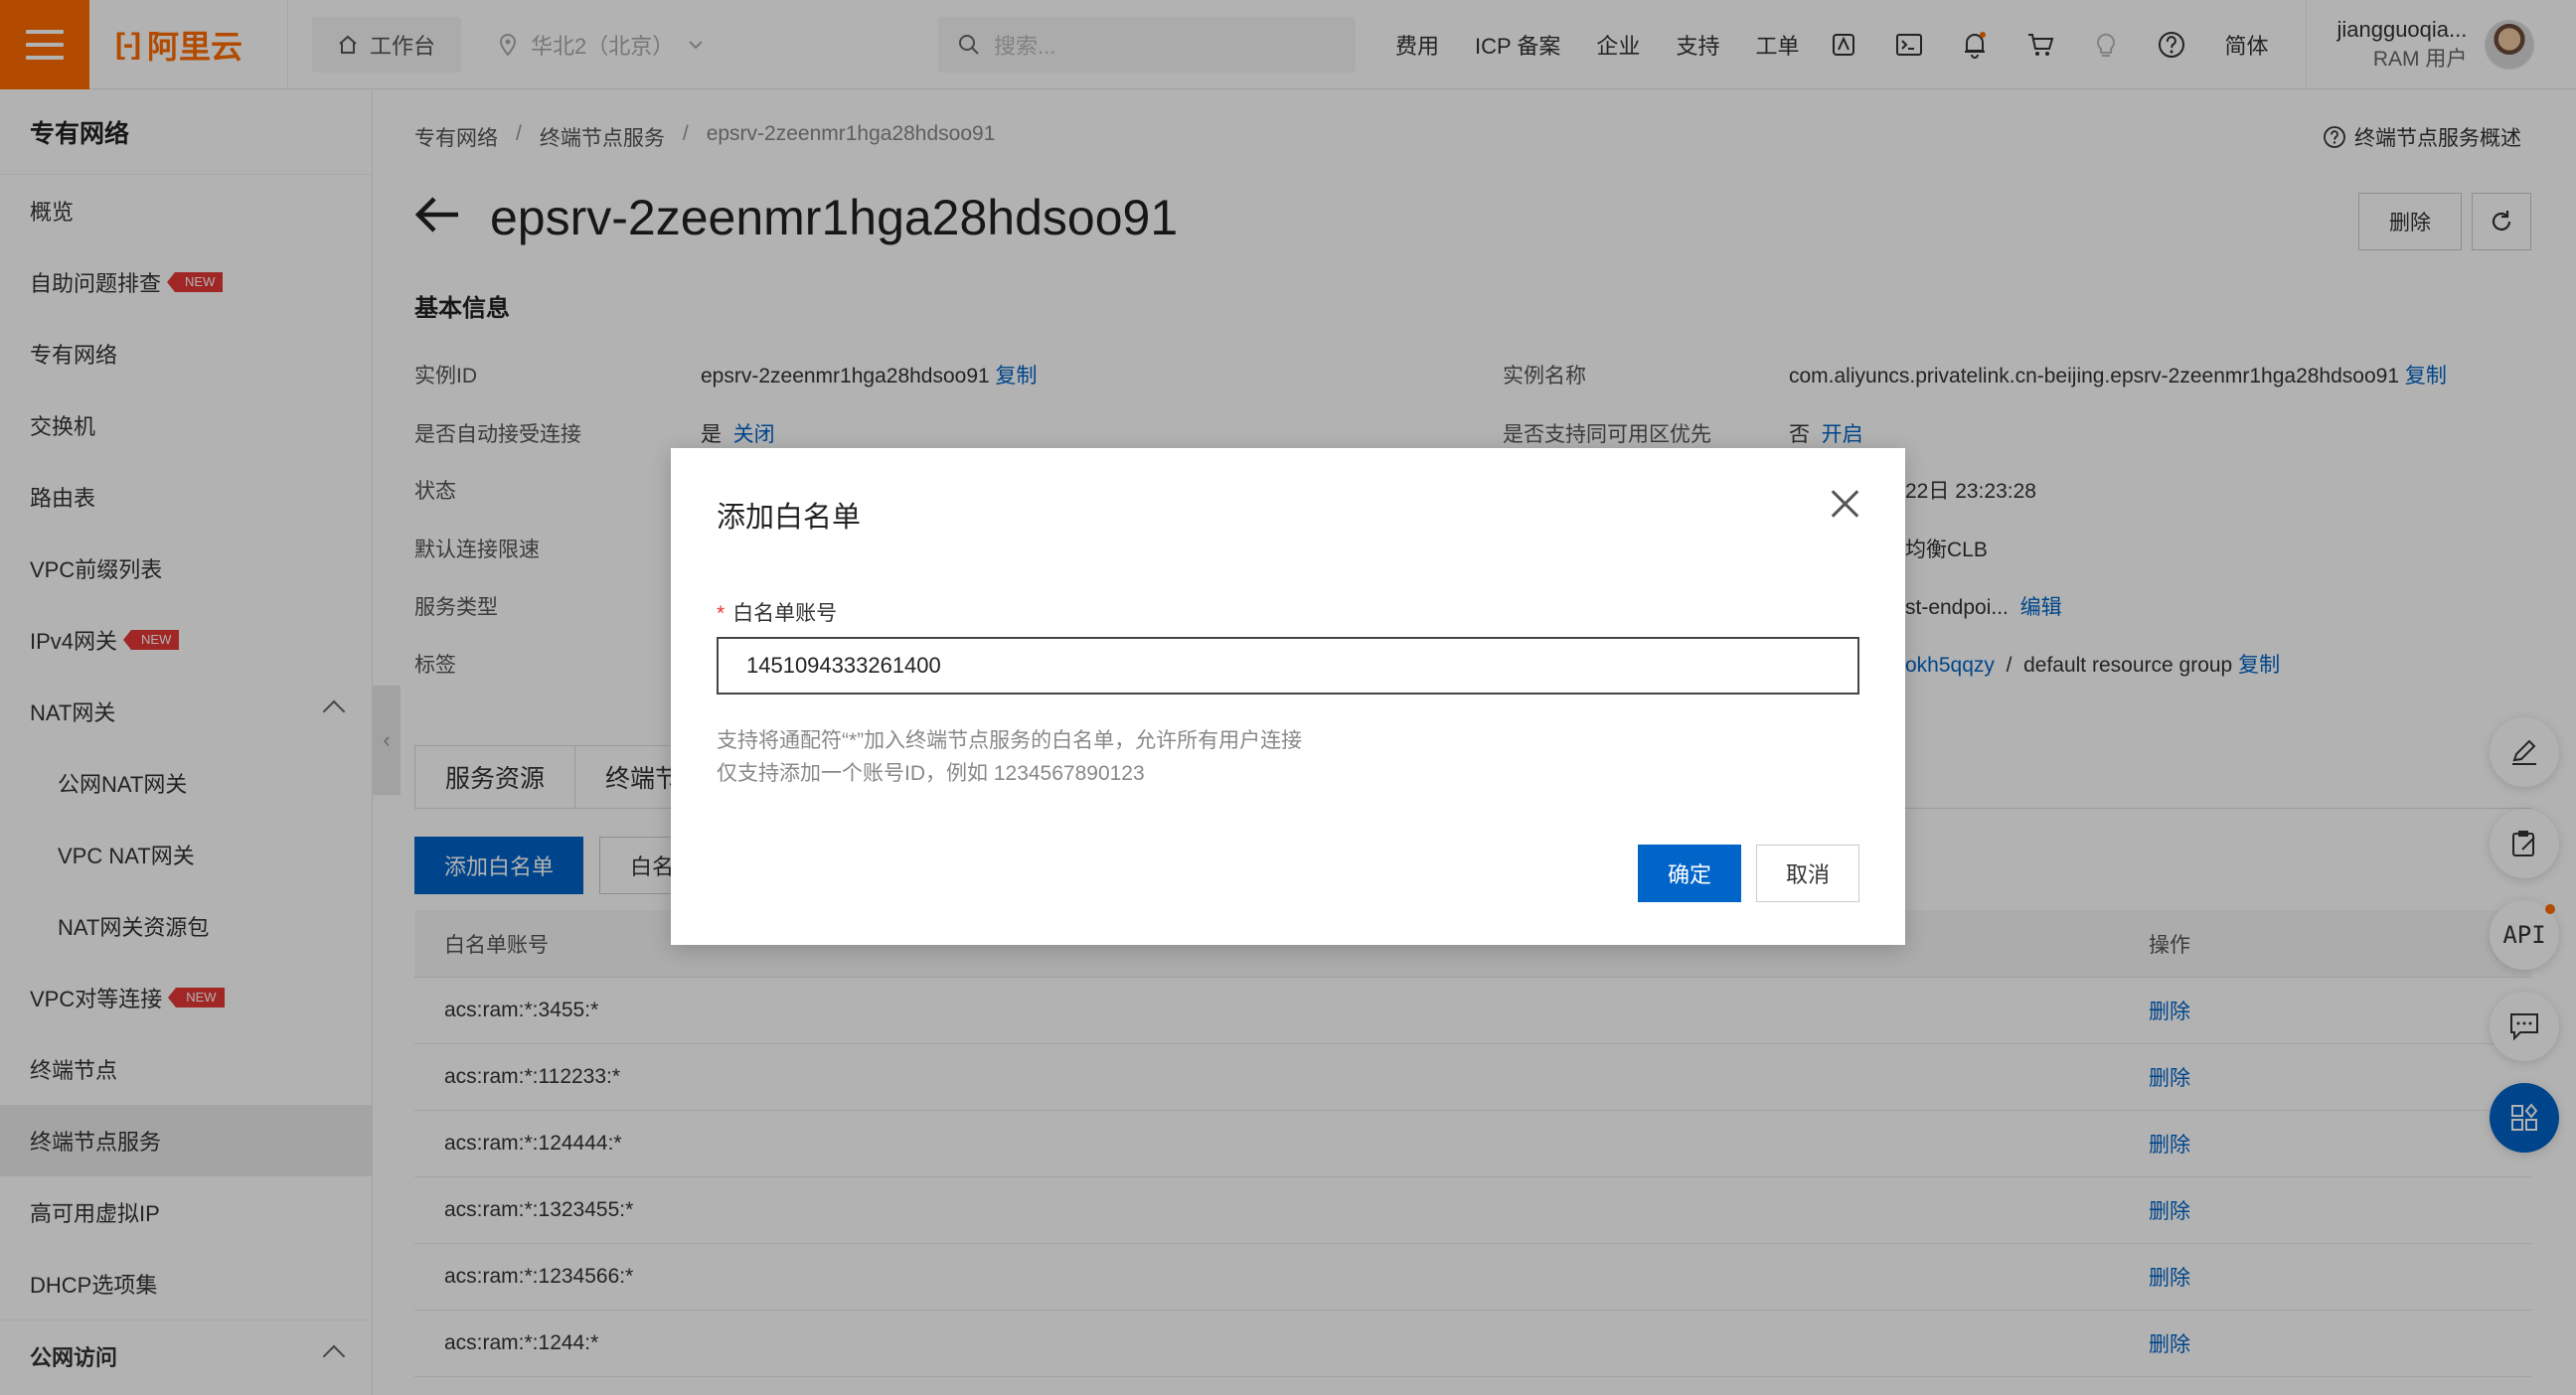 This screenshot has height=1395, width=2576. Describe the element at coordinates (721, 613) in the screenshot. I see `required-mark: *` at that location.